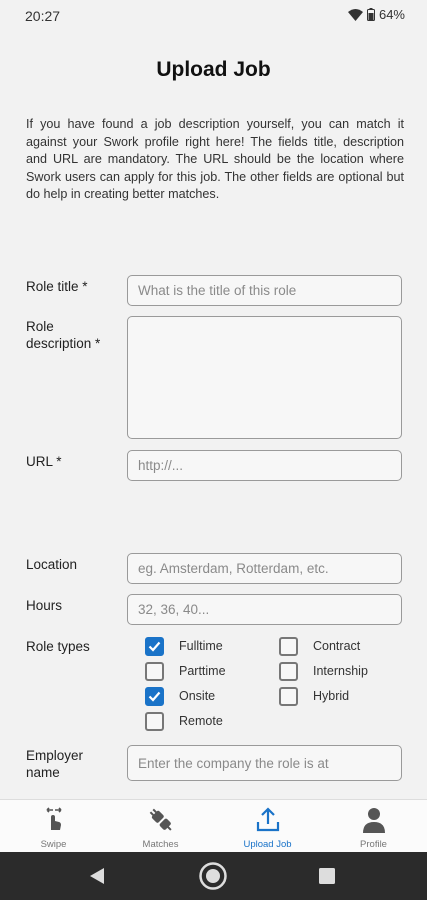  I want to click on nav-label: Upload Job, so click(267, 844).